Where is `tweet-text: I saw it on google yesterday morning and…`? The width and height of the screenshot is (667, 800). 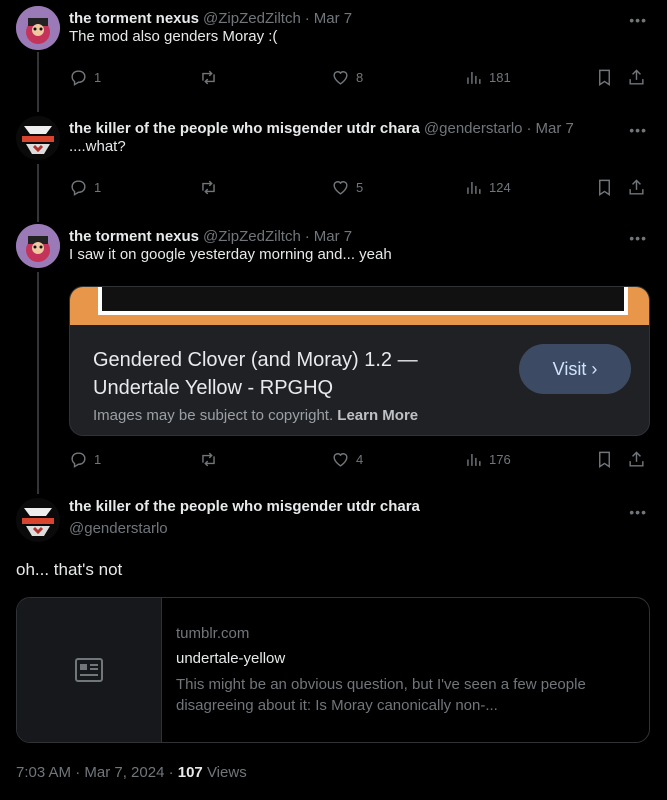
tweet-text: I saw it on google yesterday morning and… is located at coordinates (230, 254).